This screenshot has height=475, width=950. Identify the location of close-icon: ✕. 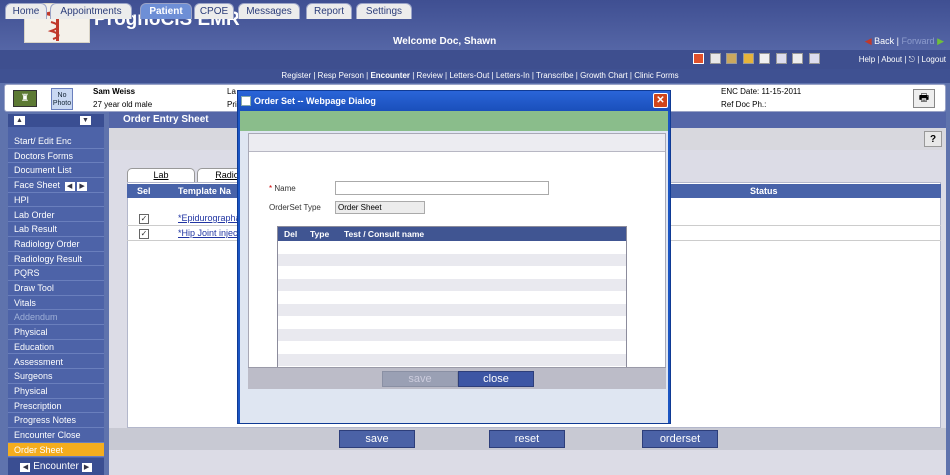
(660, 100).